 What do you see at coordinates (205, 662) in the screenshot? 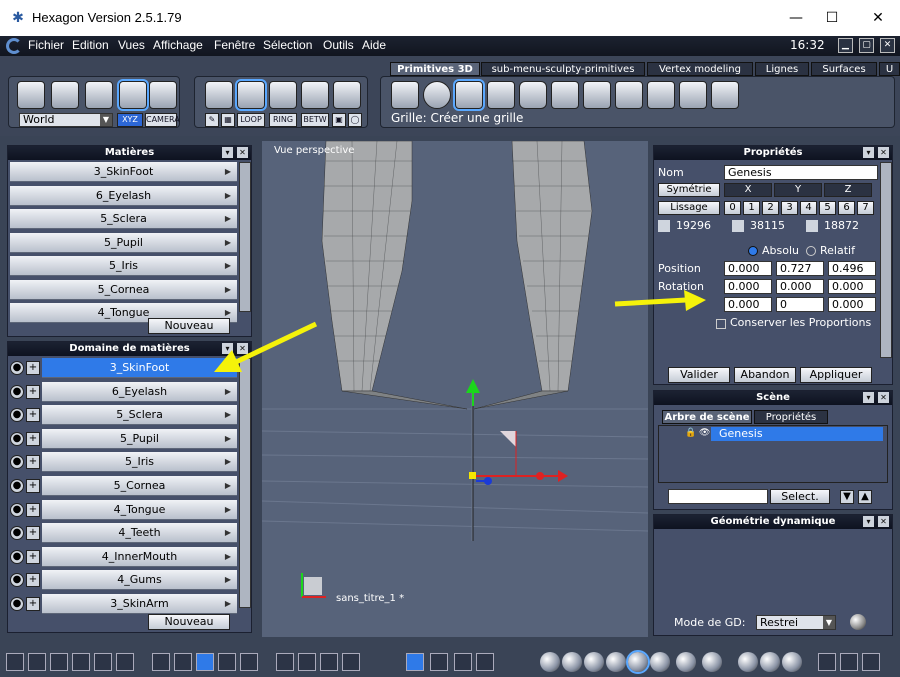
I see `grid-toggle-icon` at bounding box center [205, 662].